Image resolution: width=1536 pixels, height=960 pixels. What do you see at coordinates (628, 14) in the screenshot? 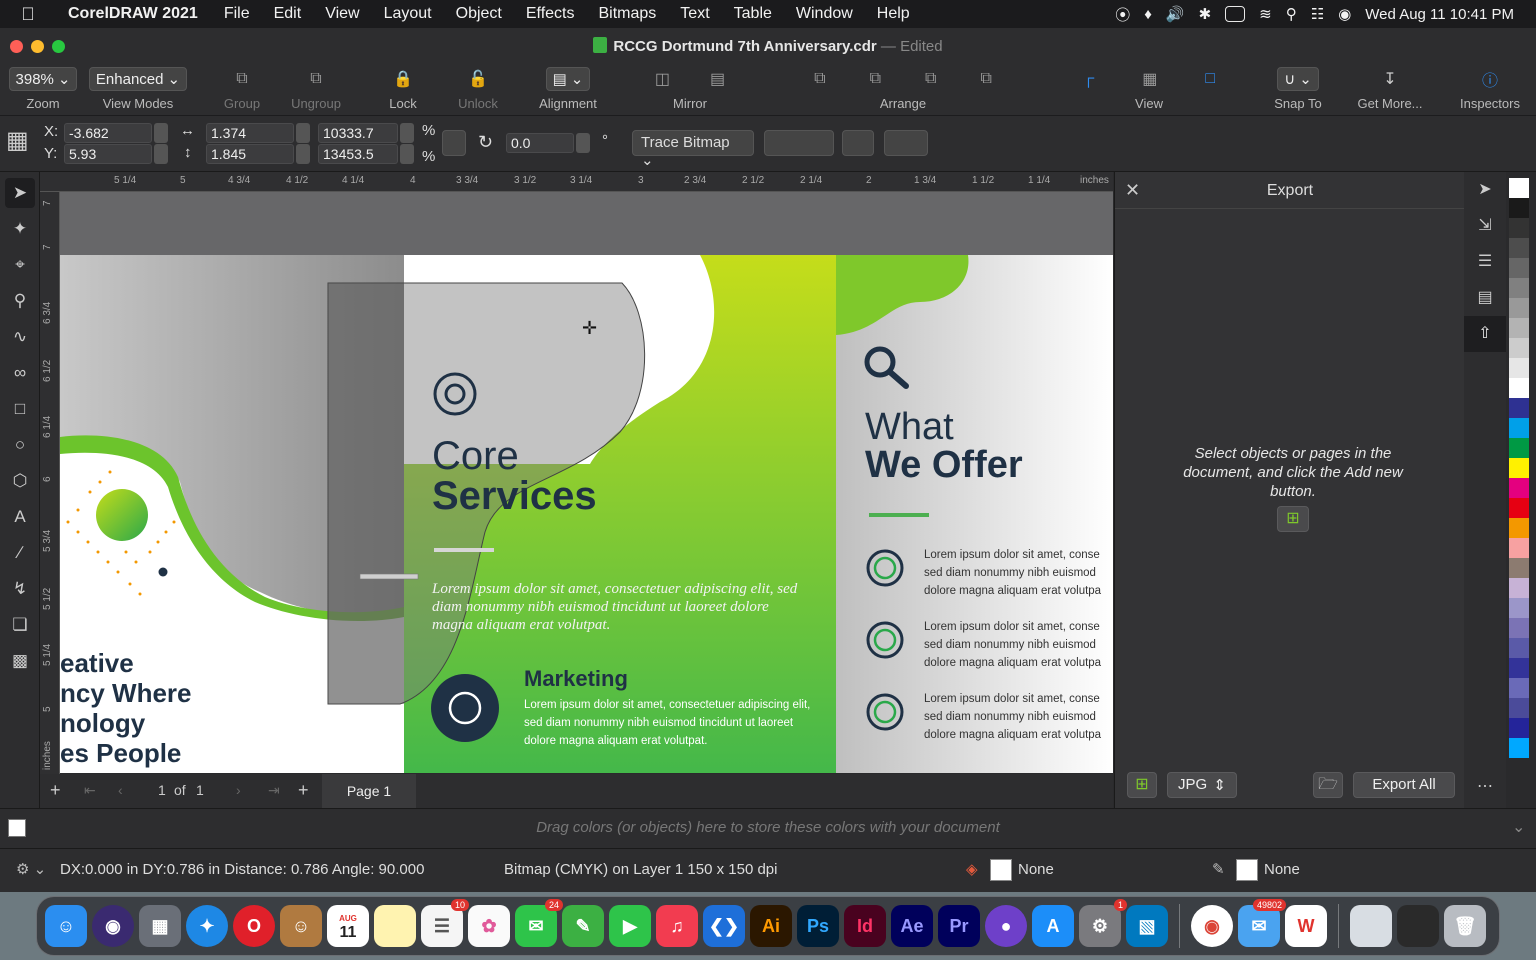
I see `menu-bitmaps: Bitmaps` at bounding box center [628, 14].